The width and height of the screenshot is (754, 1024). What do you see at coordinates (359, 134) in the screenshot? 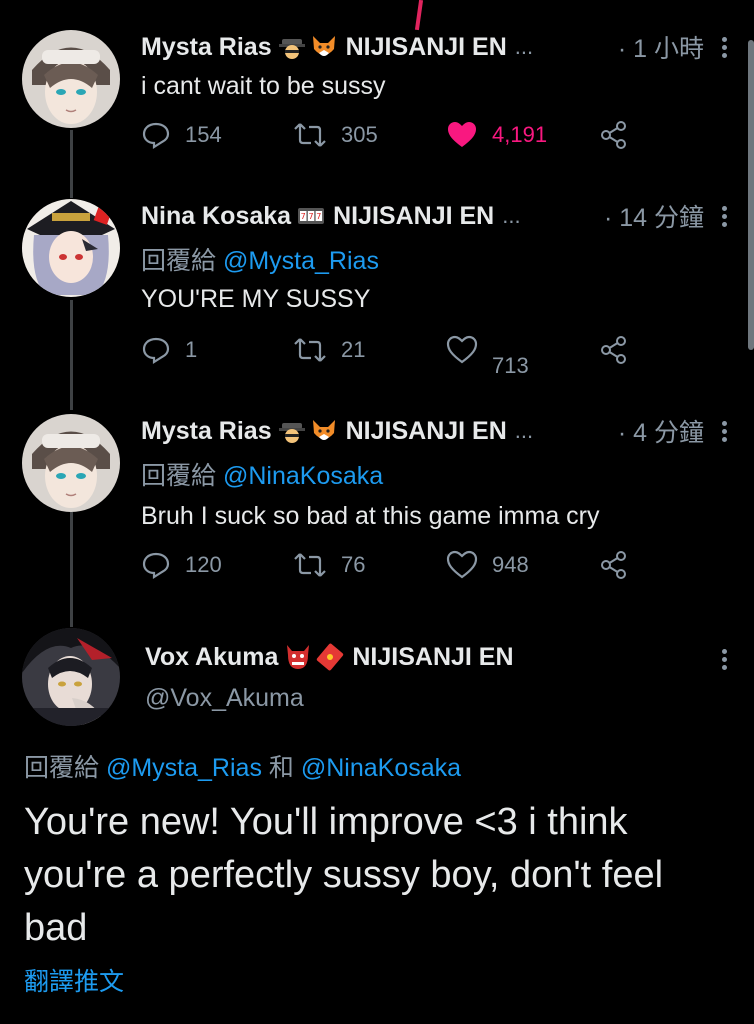
I see `retweet-count: 305` at bounding box center [359, 134].